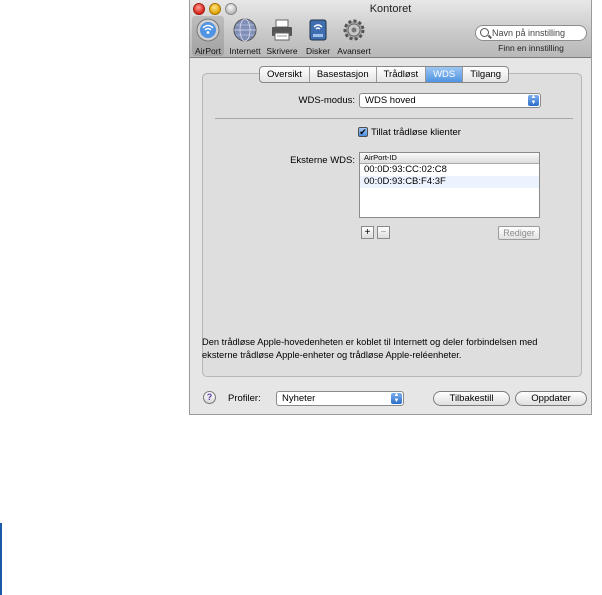 This screenshot has width=602, height=595. Describe the element at coordinates (531, 48) in the screenshot. I see `search-caption: Finn en innstilling` at that location.